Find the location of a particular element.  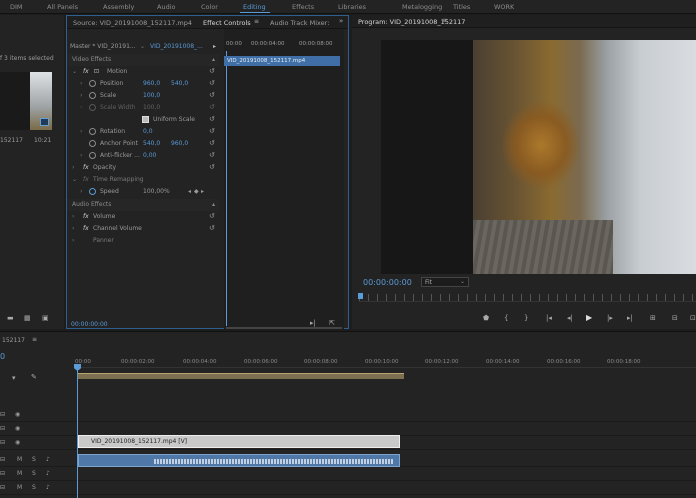

expand-panner-icon: › is located at coordinates (73, 240).